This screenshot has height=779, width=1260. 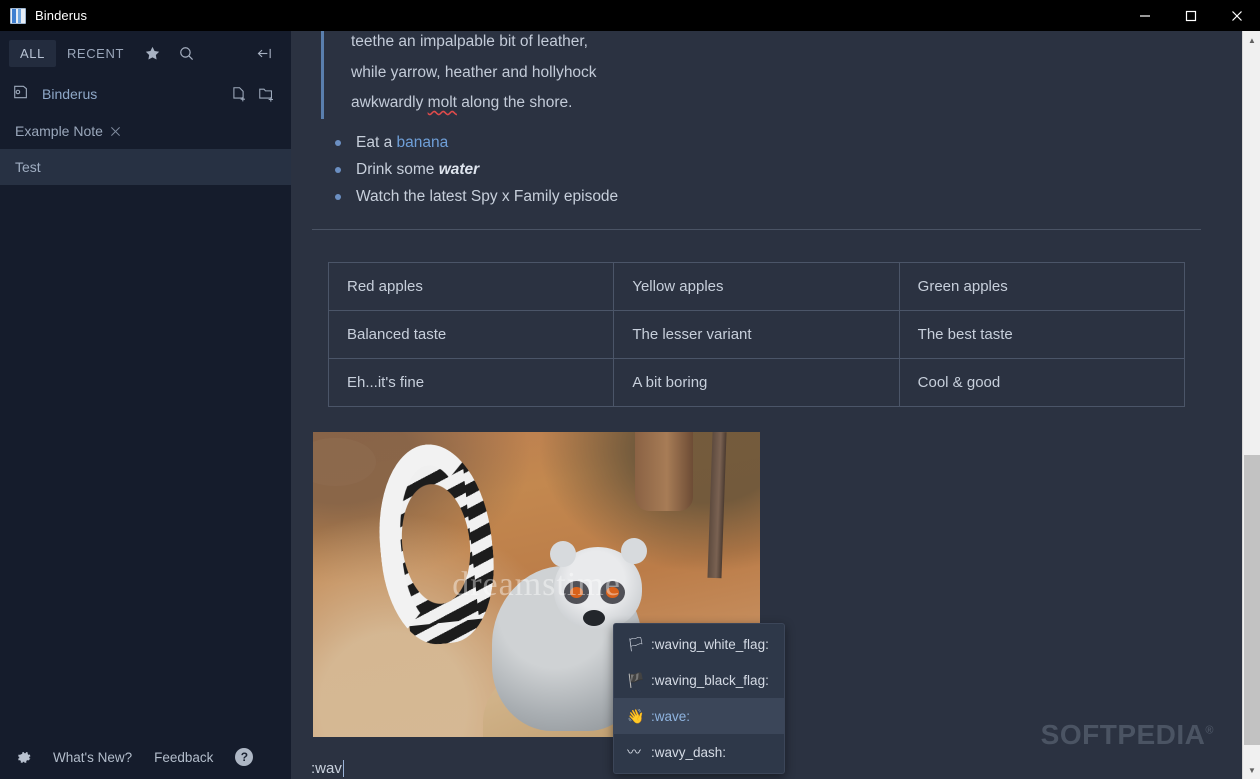 What do you see at coordinates (699, 716) in the screenshot?
I see `emoji-option-wave: 👋 :wave:` at bounding box center [699, 716].